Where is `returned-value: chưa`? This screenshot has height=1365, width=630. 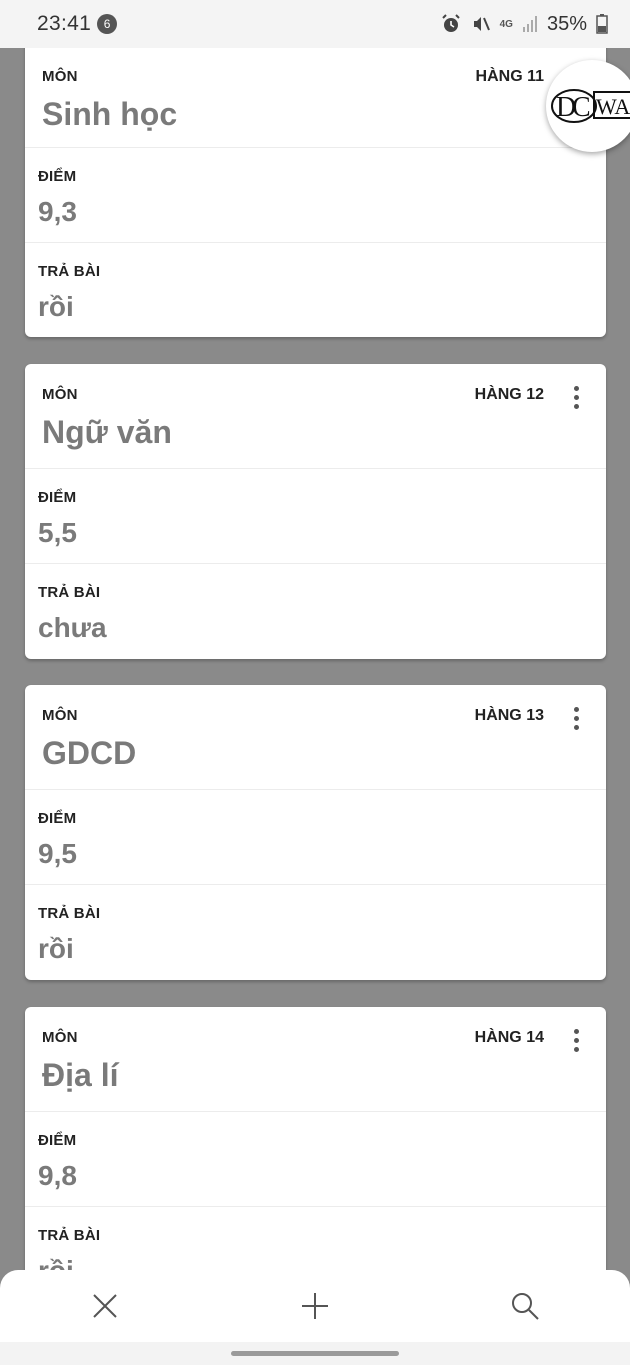 returned-value: chưa is located at coordinates (72, 627).